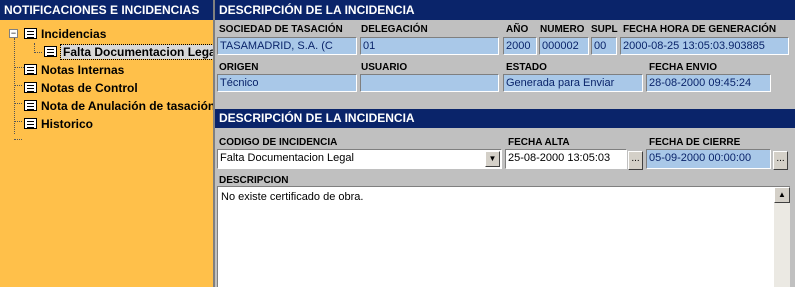  I want to click on fecha-generacion-field: 2000-08-25 13:05:03.903885, so click(704, 46).